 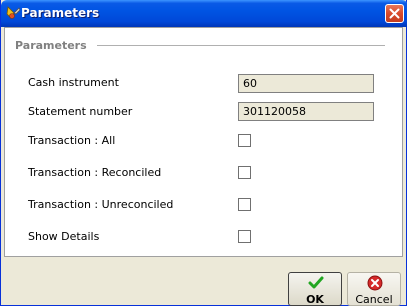 What do you see at coordinates (244, 172) in the screenshot?
I see `transaction-reconciled-checkbox` at bounding box center [244, 172].